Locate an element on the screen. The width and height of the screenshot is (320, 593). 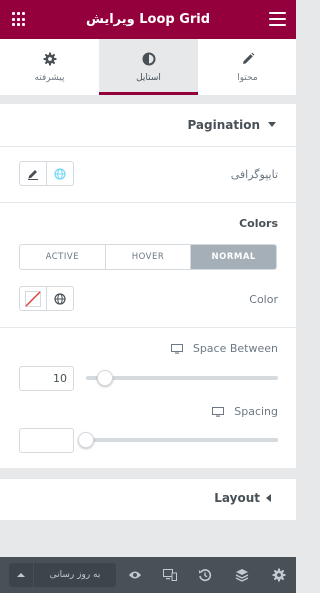
save-options-button is located at coordinates (21, 575).